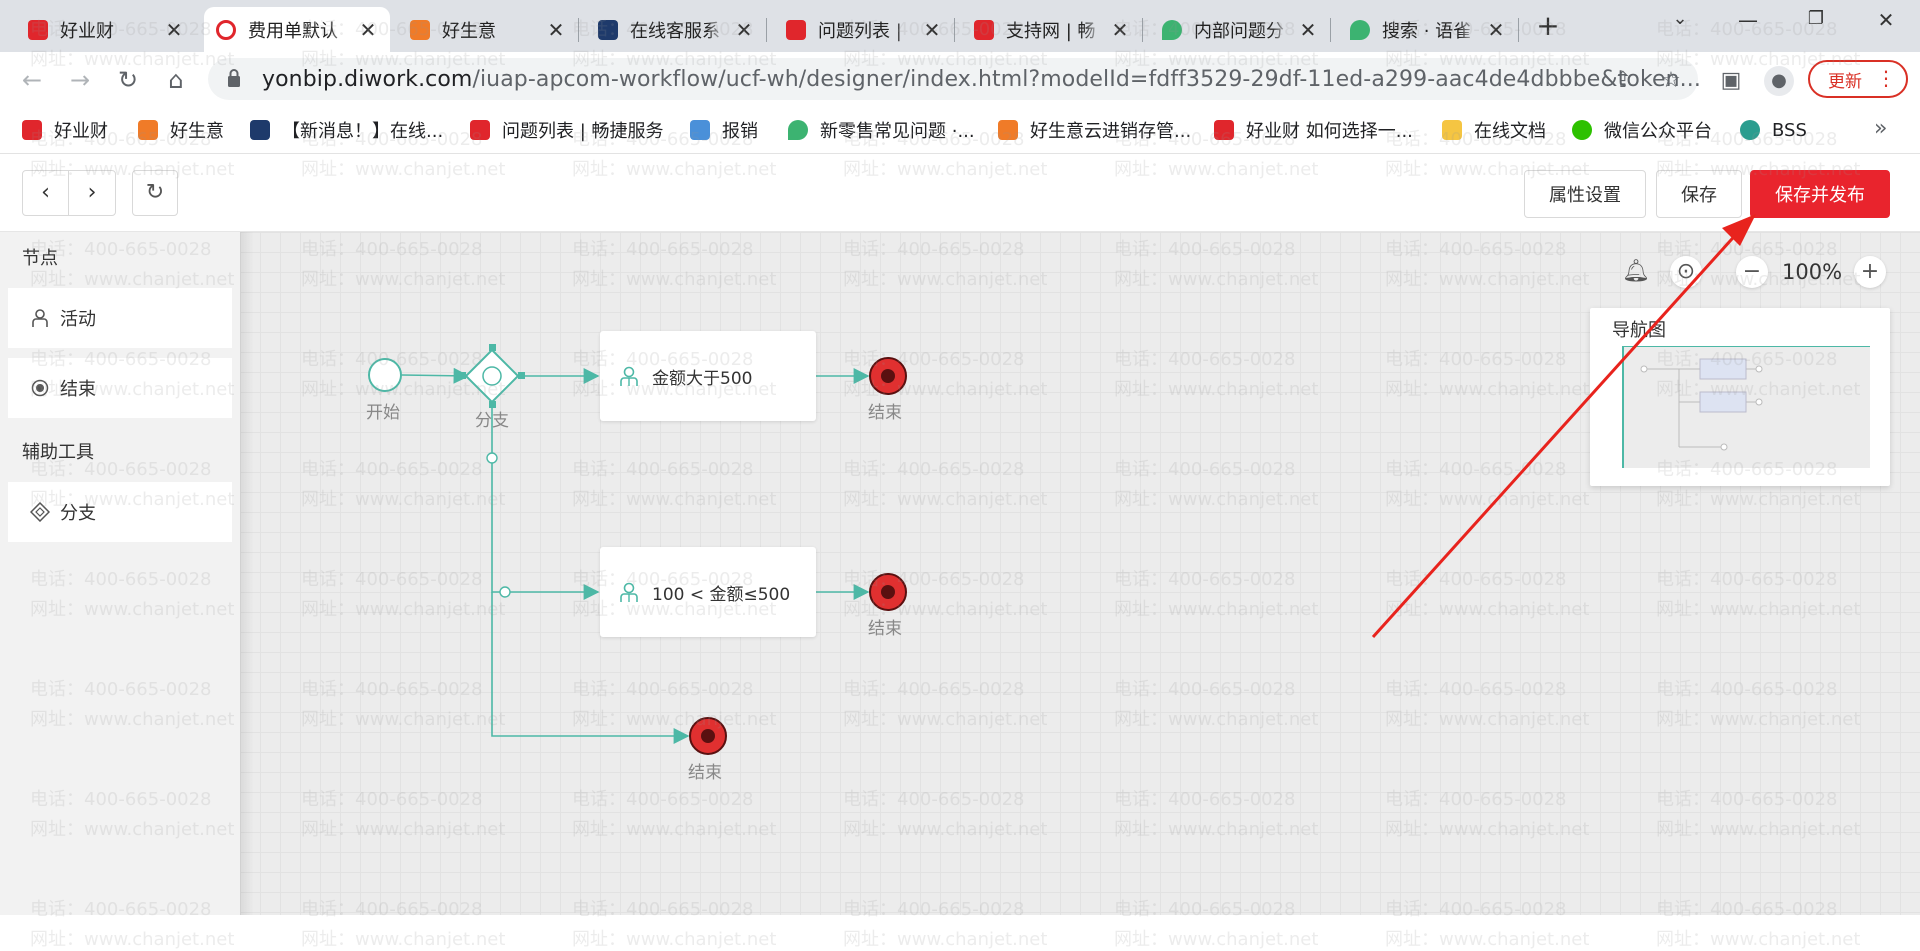 The image size is (1920, 951). I want to click on branch-node, so click(492, 376).